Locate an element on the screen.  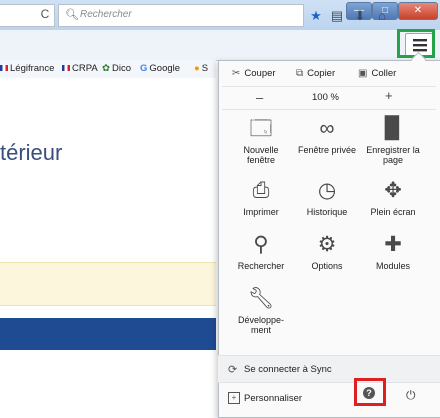
private-window-button: ∞ Fenêtre privée is located at coordinates (327, 135).